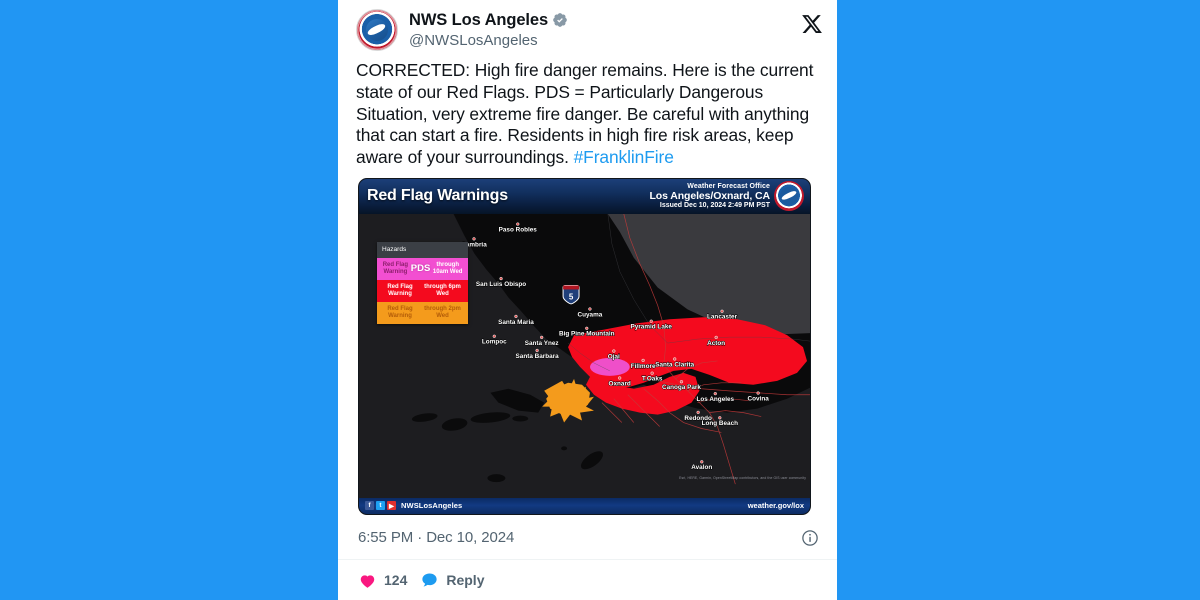 Image resolution: width=1200 pixels, height=600 pixels. What do you see at coordinates (488, 41) in the screenshot?
I see `author-handle: @NWSLosAngeles` at bounding box center [488, 41].